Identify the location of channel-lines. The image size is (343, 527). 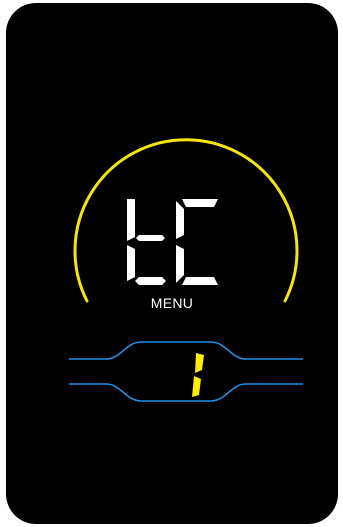
(186, 371).